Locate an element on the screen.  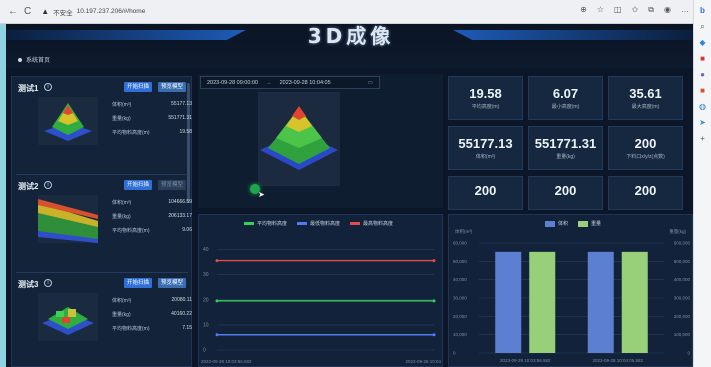
device-name: 测试2 is located at coordinates (28, 186).